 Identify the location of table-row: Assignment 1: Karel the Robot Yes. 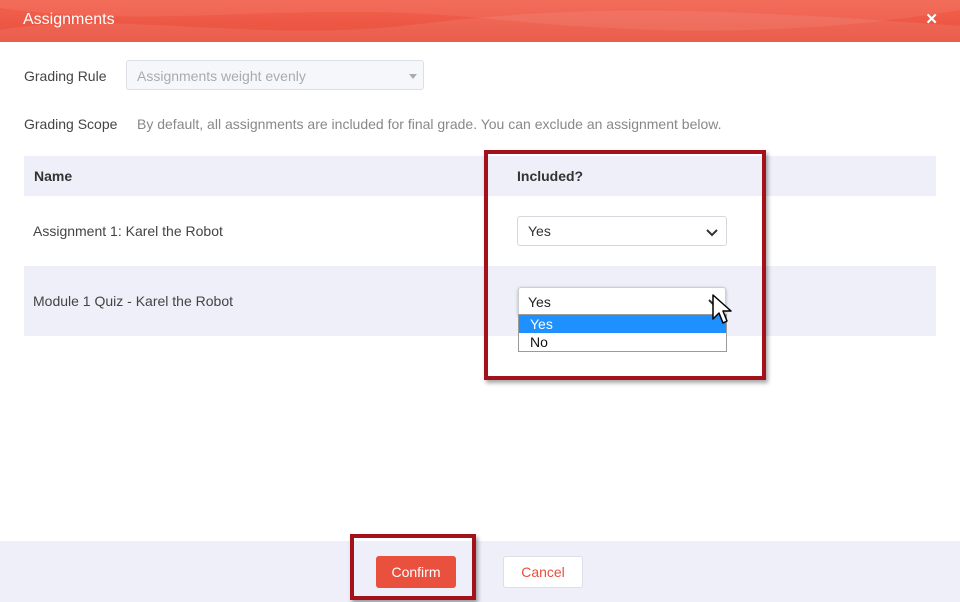
(480, 231).